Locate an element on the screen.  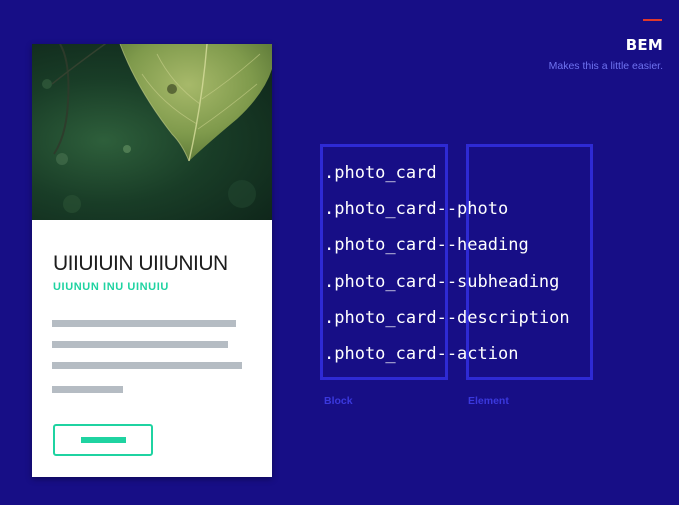
class-name-heading: .photo_card--heading is located at coordinates (426, 245).